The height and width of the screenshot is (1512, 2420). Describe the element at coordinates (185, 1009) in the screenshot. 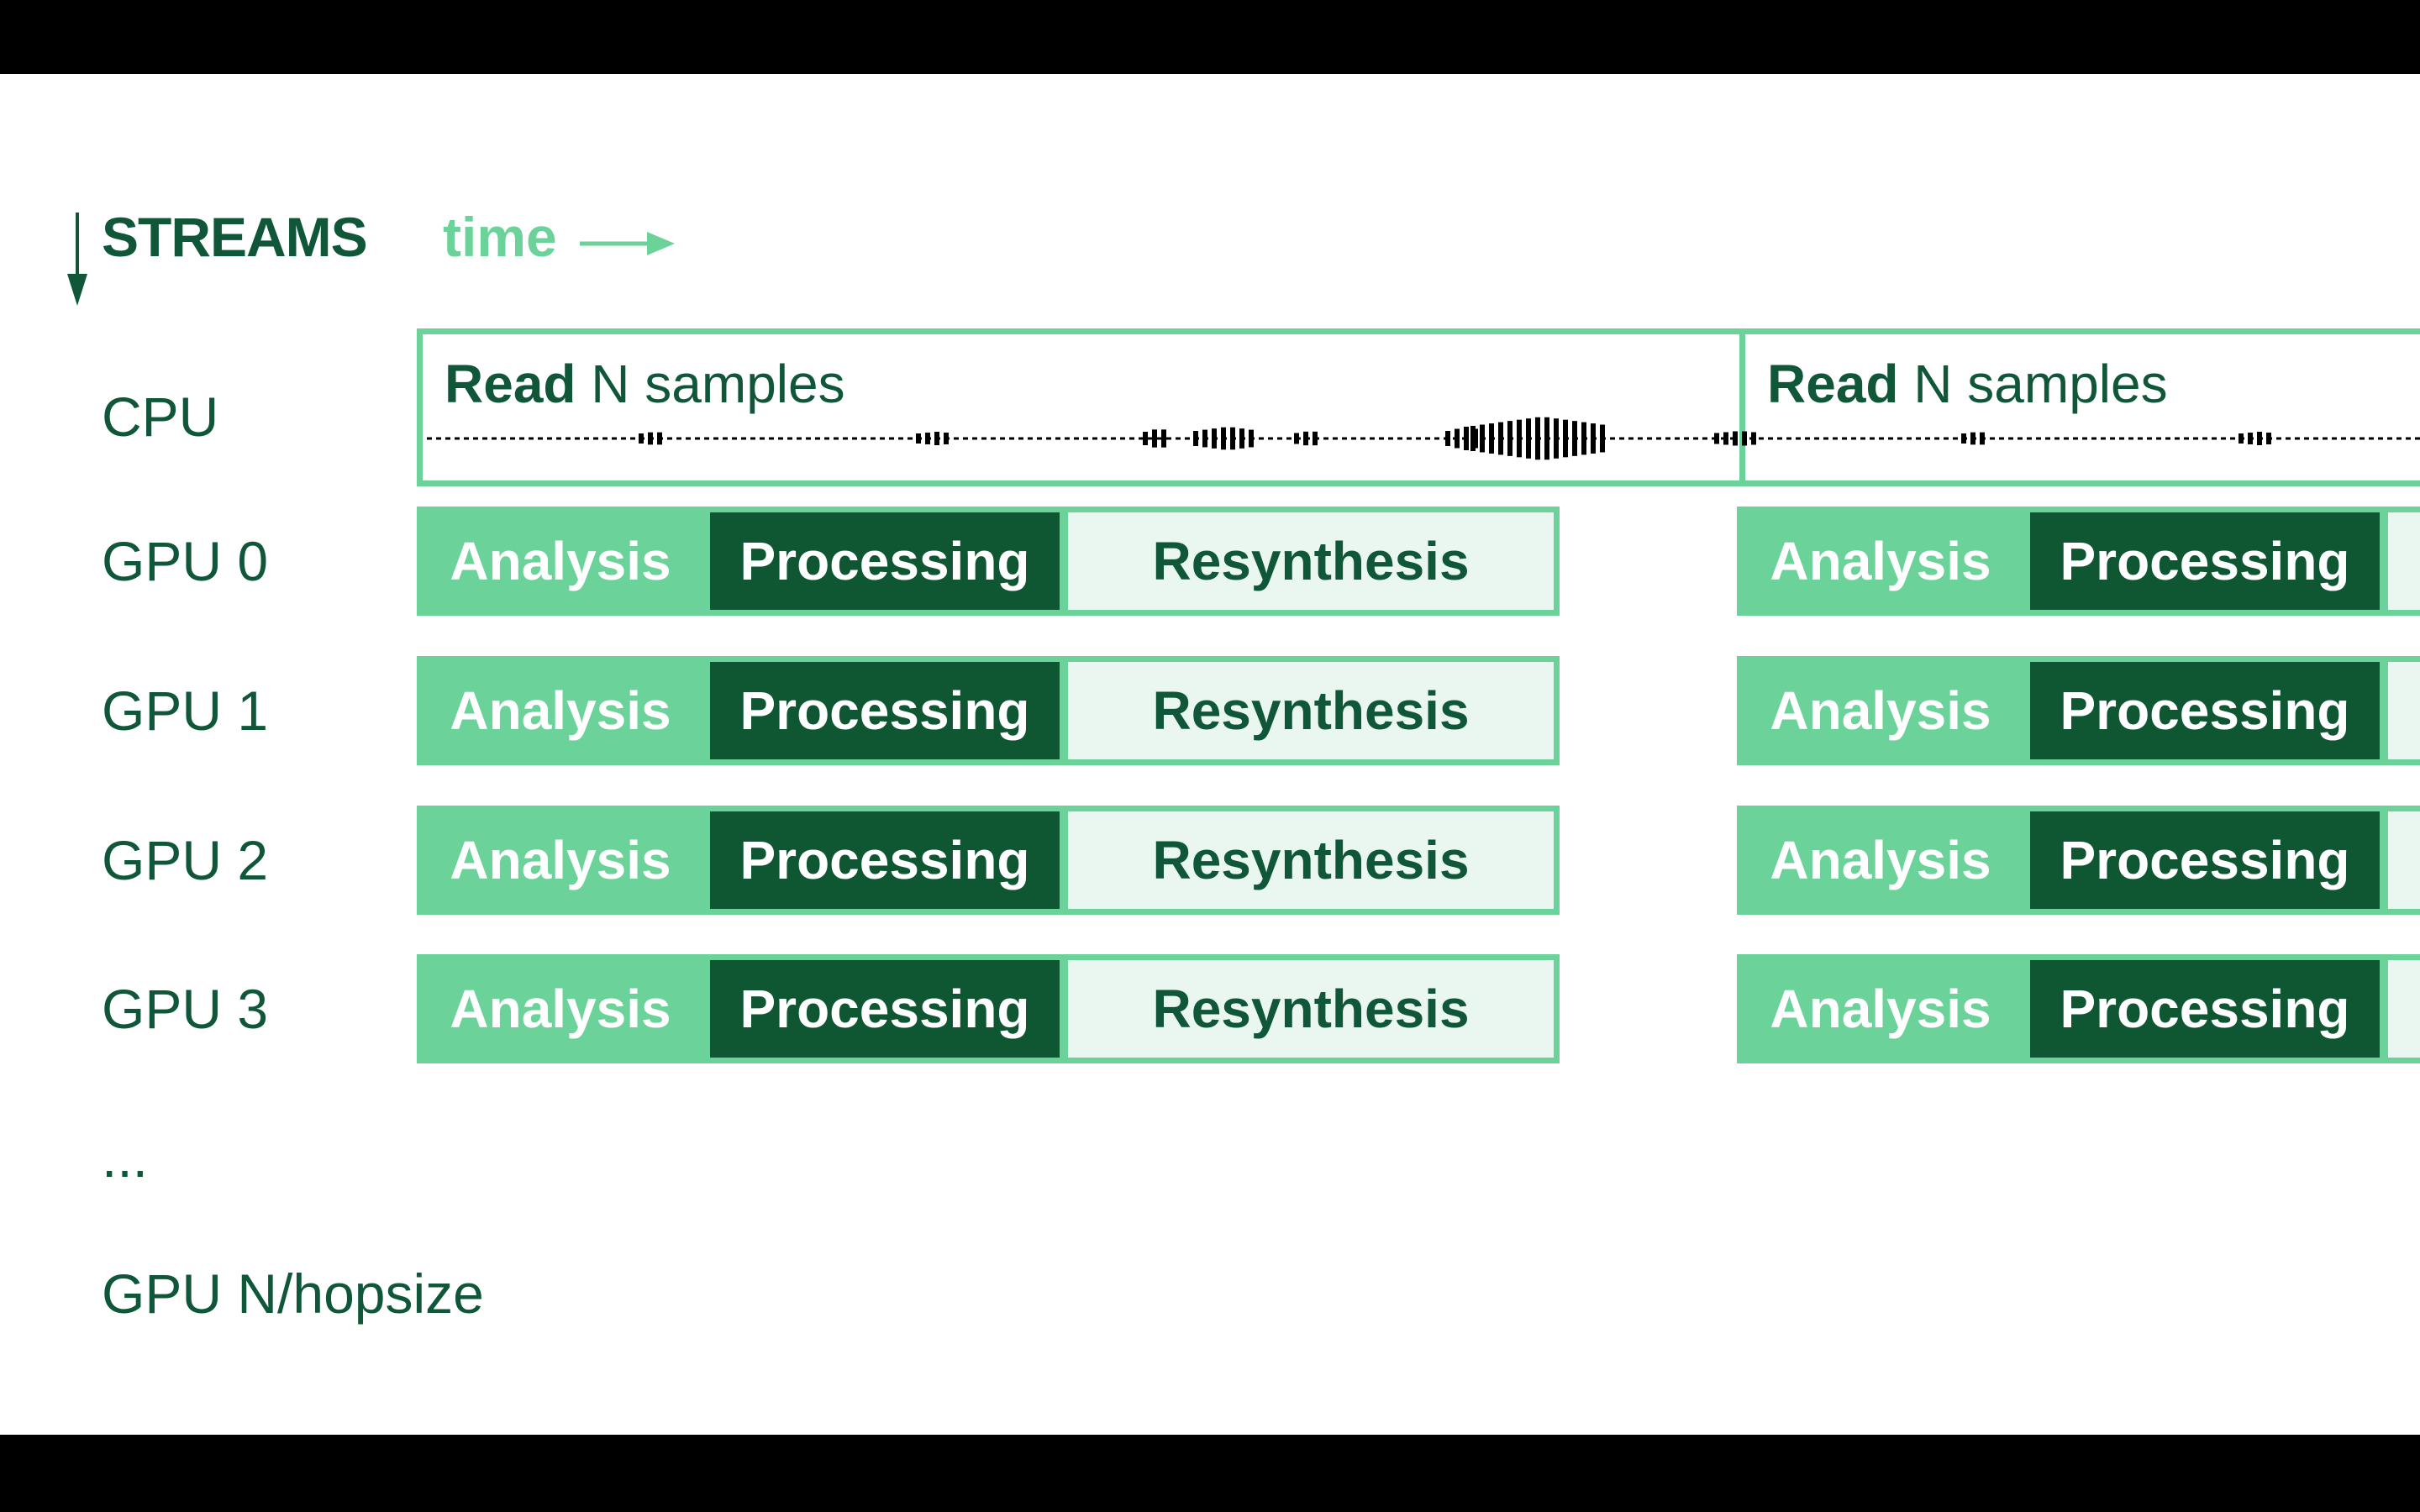

I see `gpu-label: GPU 3` at that location.